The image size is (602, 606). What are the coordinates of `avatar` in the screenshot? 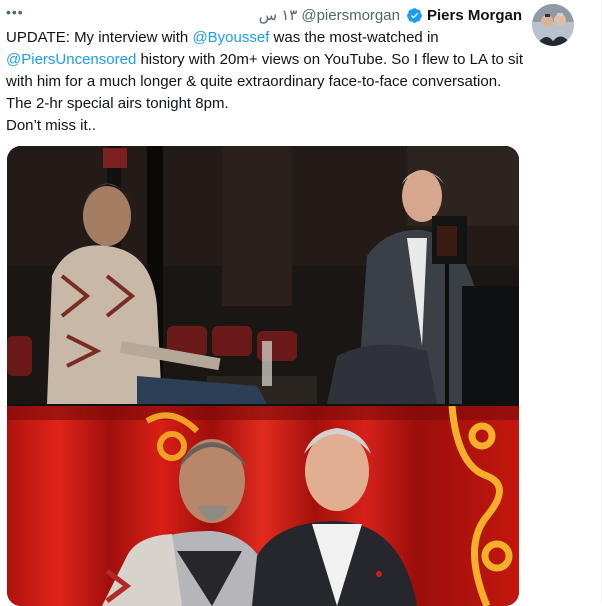 It's located at (553, 25).